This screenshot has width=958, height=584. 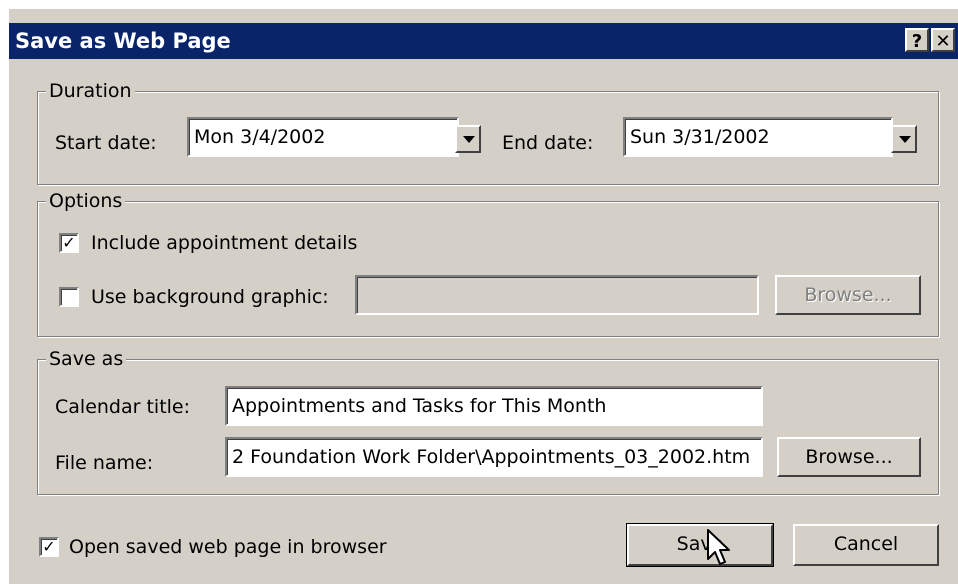 What do you see at coordinates (123, 41) in the screenshot?
I see `dialog-title: Save as Web Page` at bounding box center [123, 41].